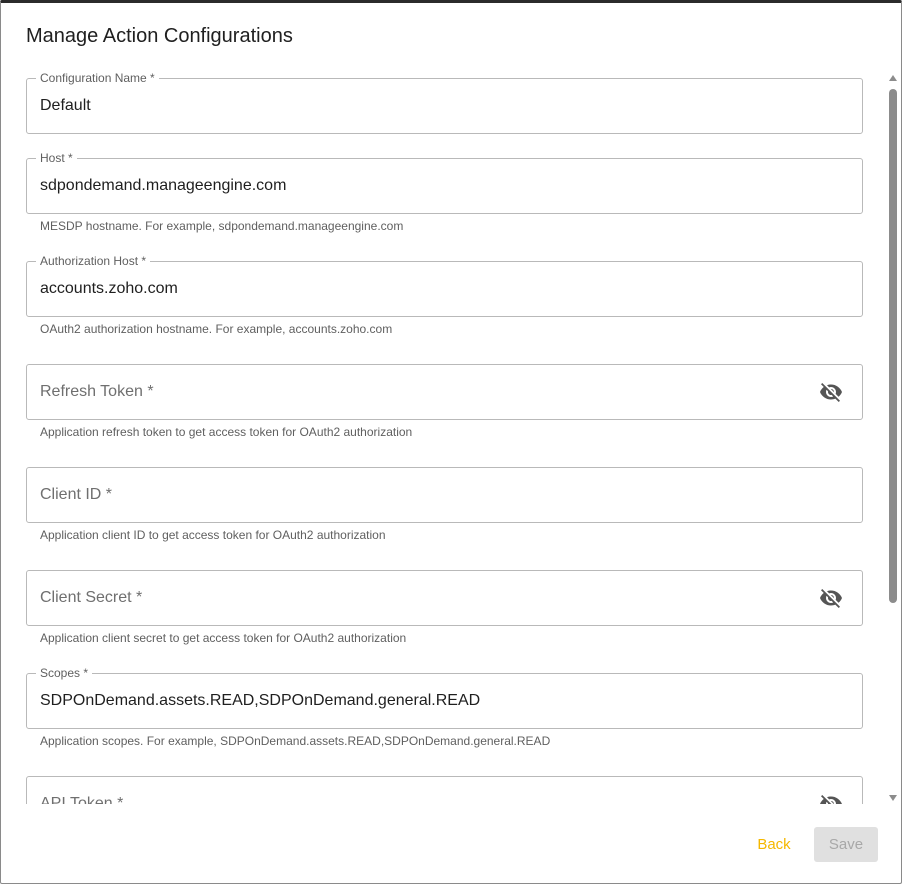 The height and width of the screenshot is (884, 902). What do you see at coordinates (163, 186) in the screenshot?
I see `host-input: sdpondemand.manageengine.com` at bounding box center [163, 186].